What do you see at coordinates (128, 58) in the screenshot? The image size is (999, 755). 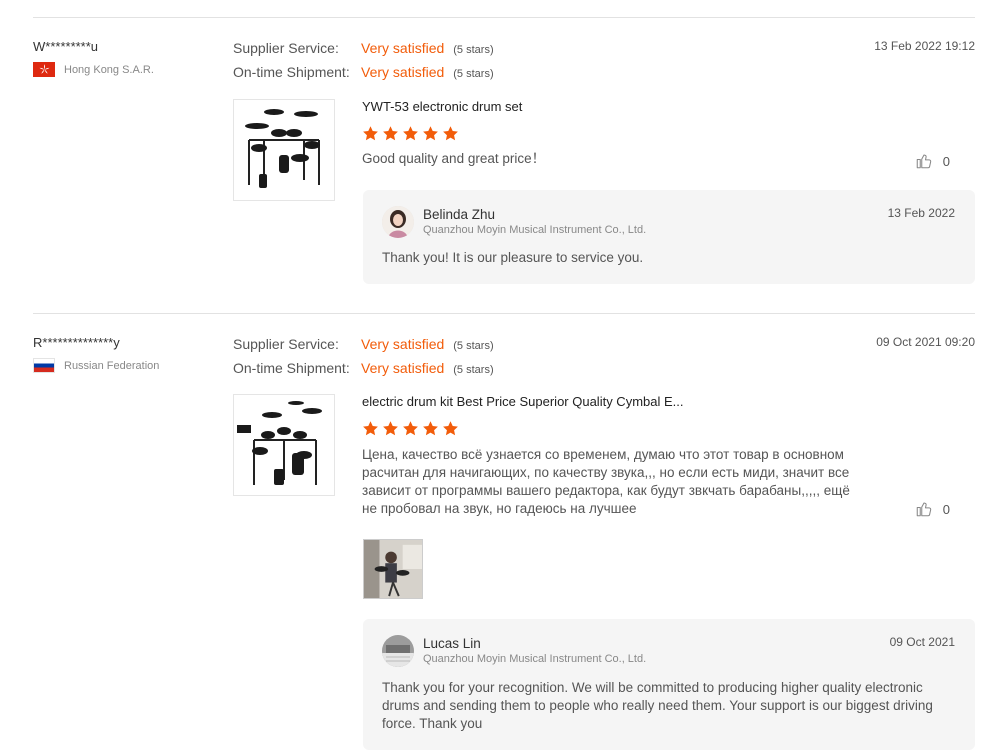 I see `reviewer-info: W*********u Hong Kong S.A.R.` at bounding box center [128, 58].